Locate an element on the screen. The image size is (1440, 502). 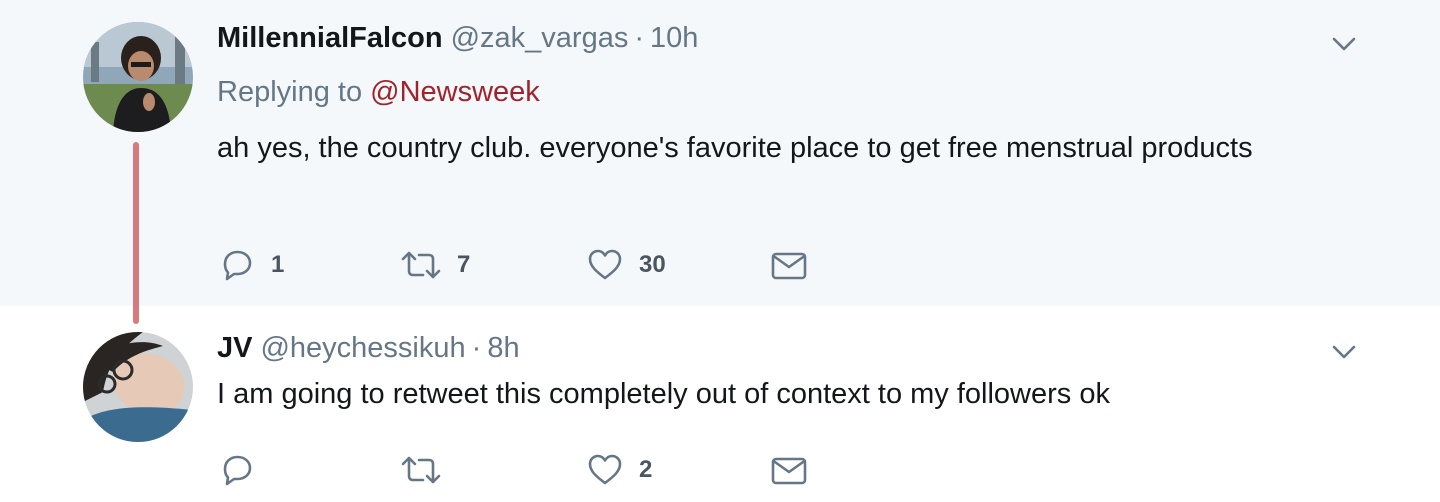
display-name: MillennialFalcon is located at coordinates (330, 38).